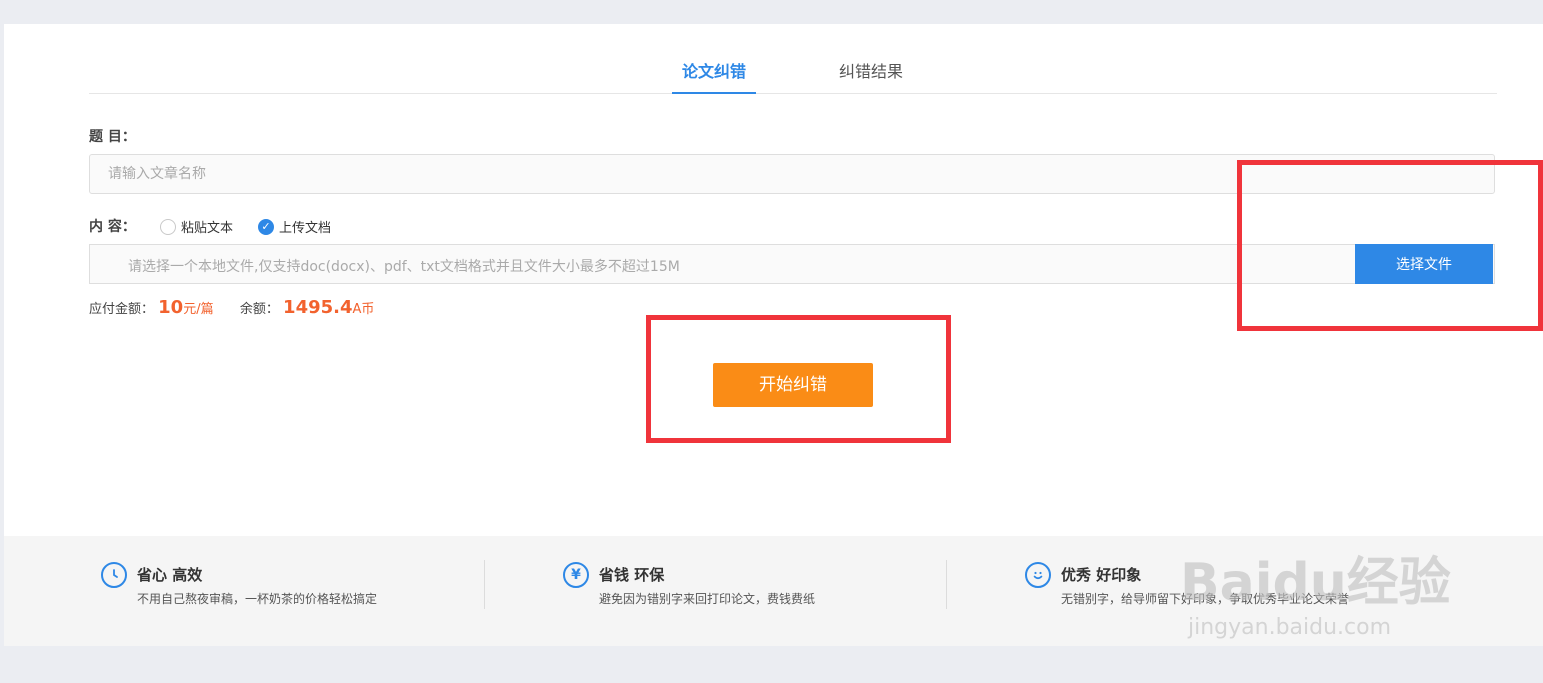 Image resolution: width=1543 pixels, height=683 pixels. I want to click on feature-description: 避免因为错别字来回打印论文，费钱费纸, so click(707, 599).